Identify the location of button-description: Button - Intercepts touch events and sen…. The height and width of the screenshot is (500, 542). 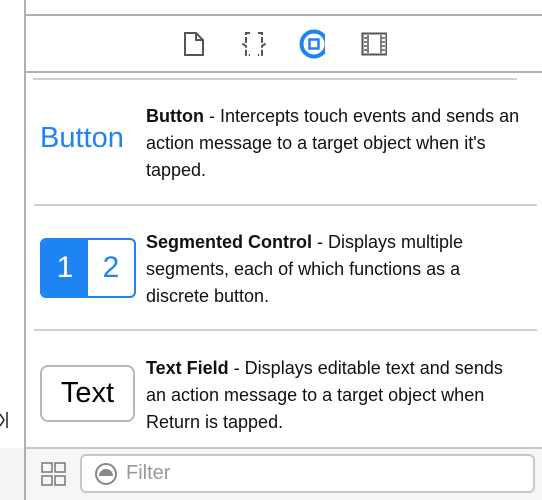
(336, 143).